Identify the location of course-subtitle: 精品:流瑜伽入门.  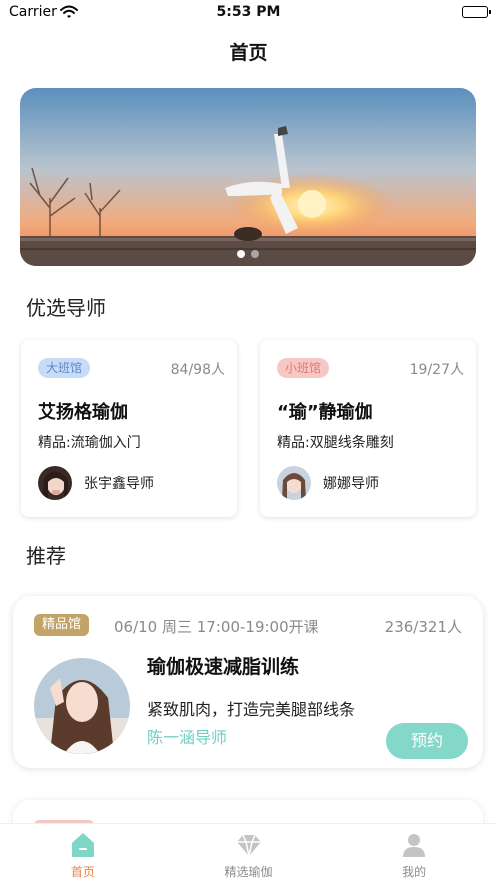
(89, 443).